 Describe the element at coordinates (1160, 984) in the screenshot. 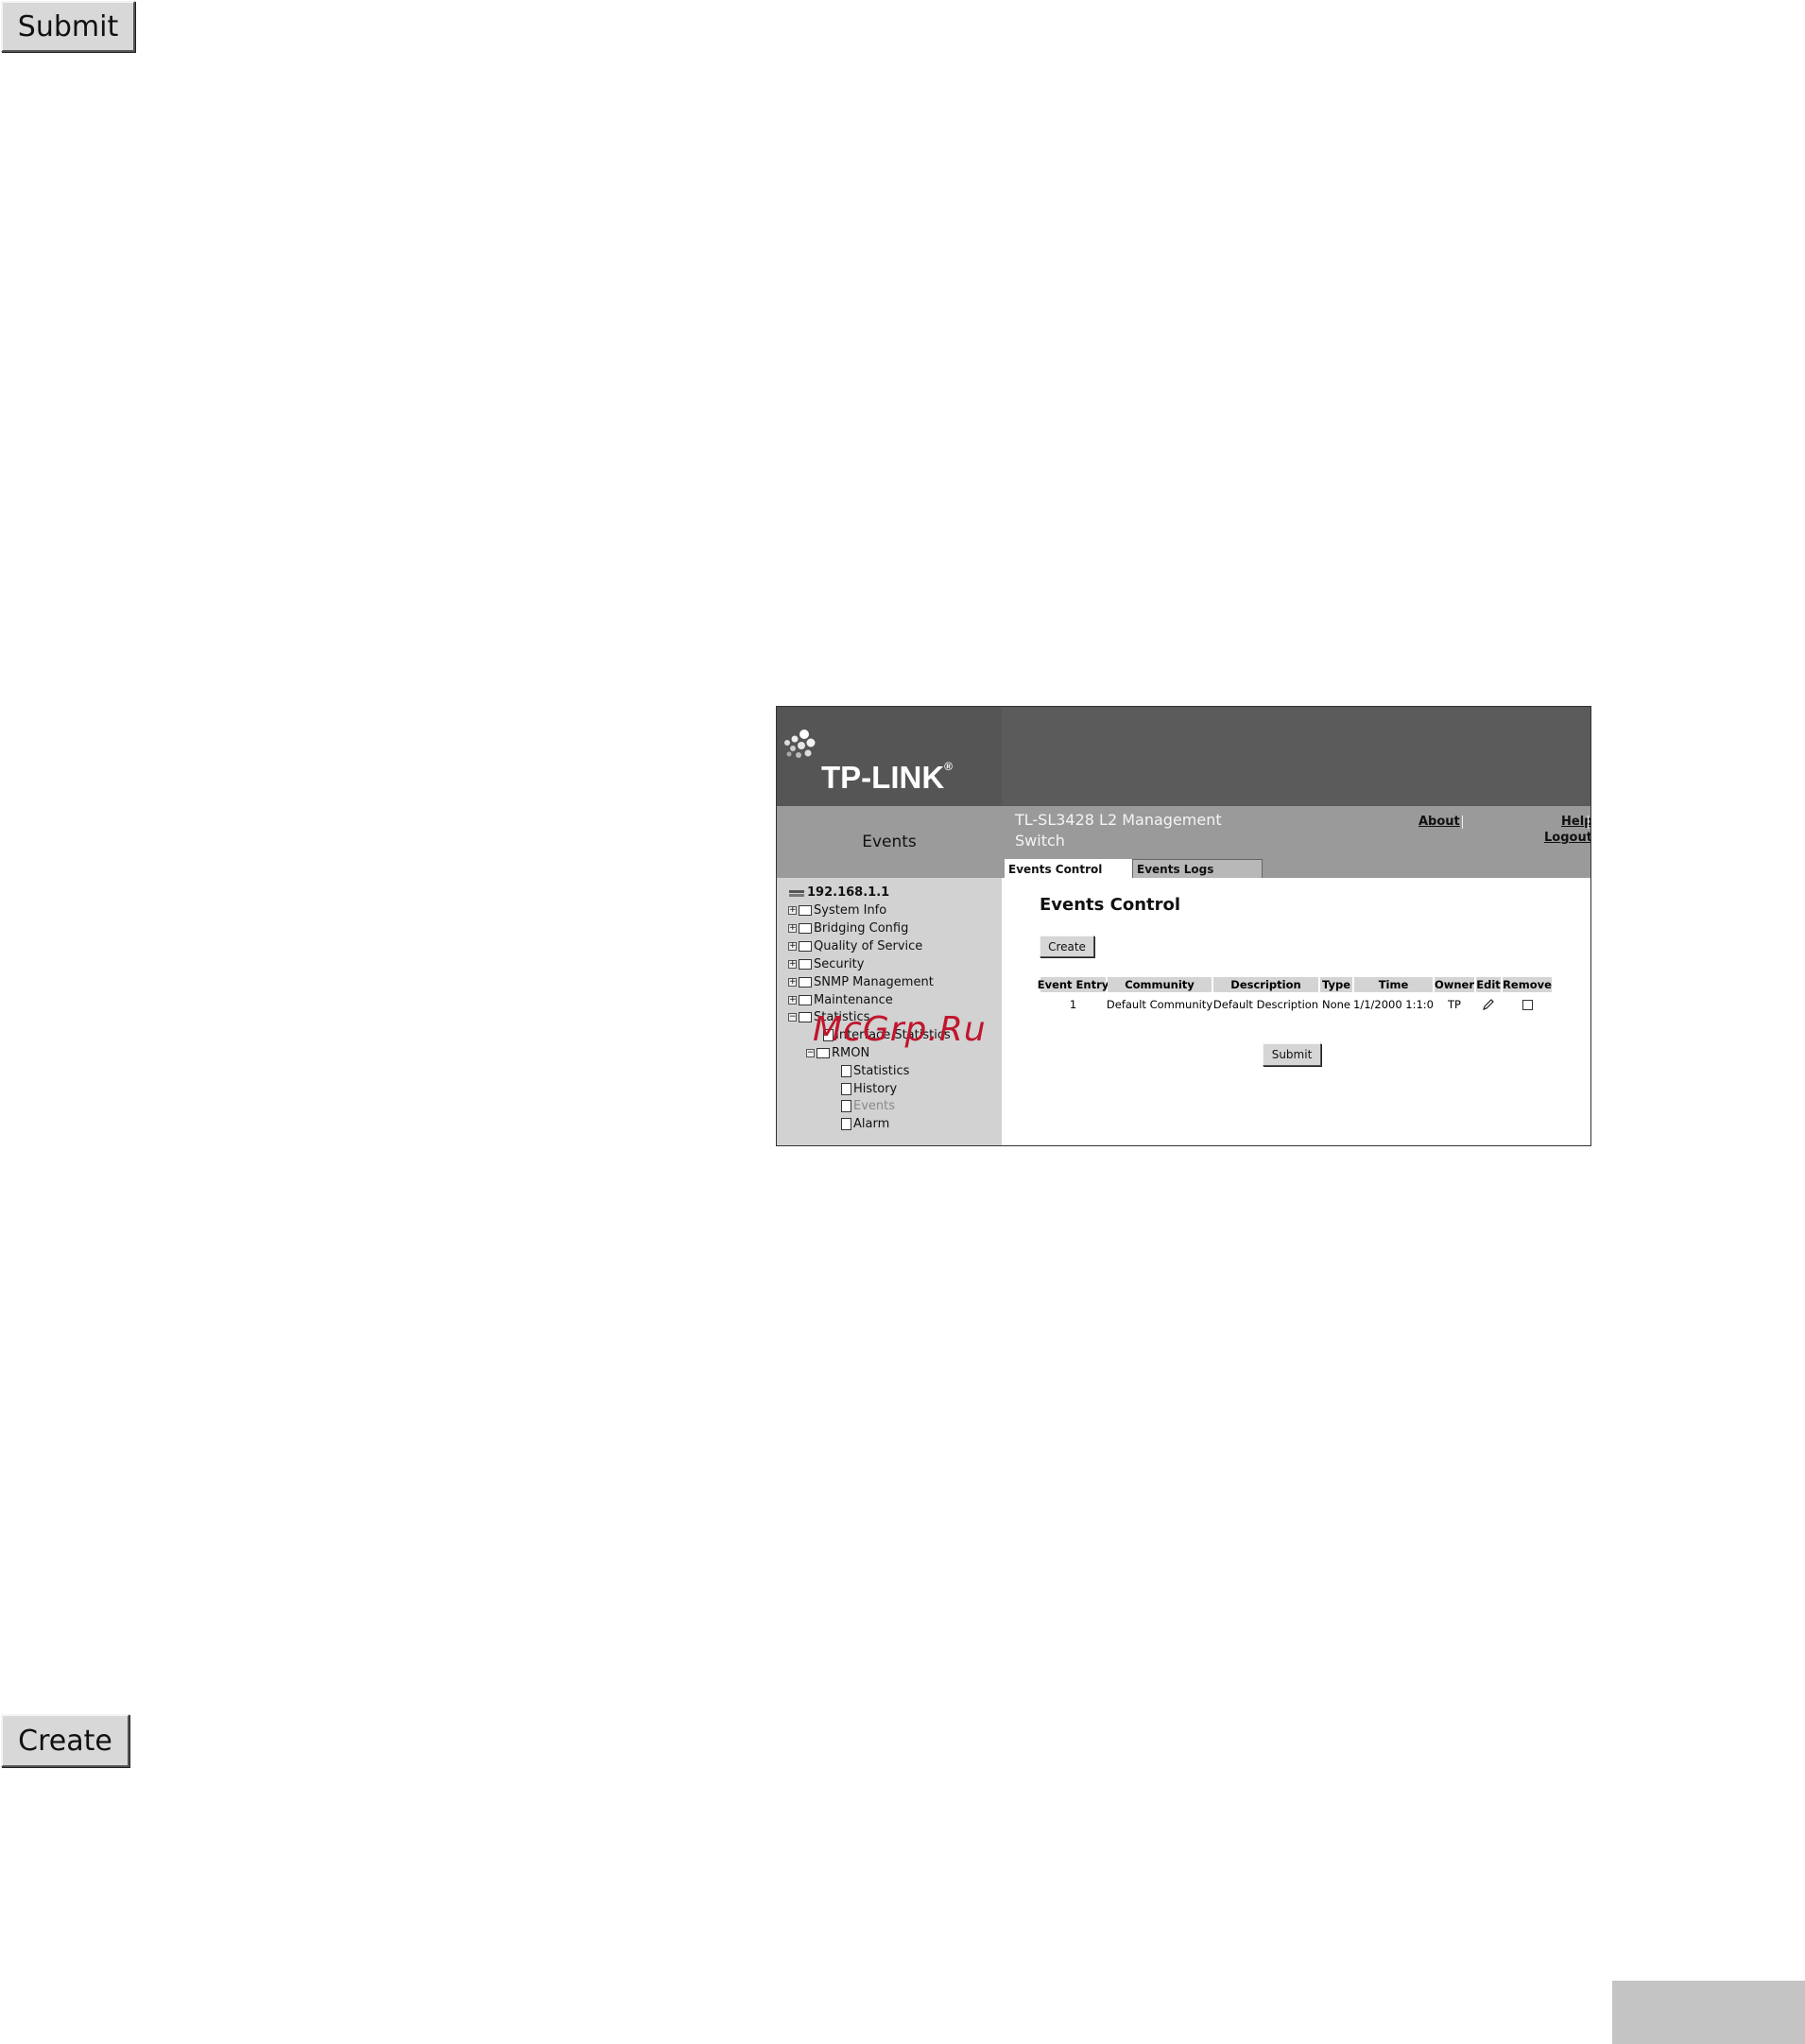

I see `column-header-community: Community` at that location.